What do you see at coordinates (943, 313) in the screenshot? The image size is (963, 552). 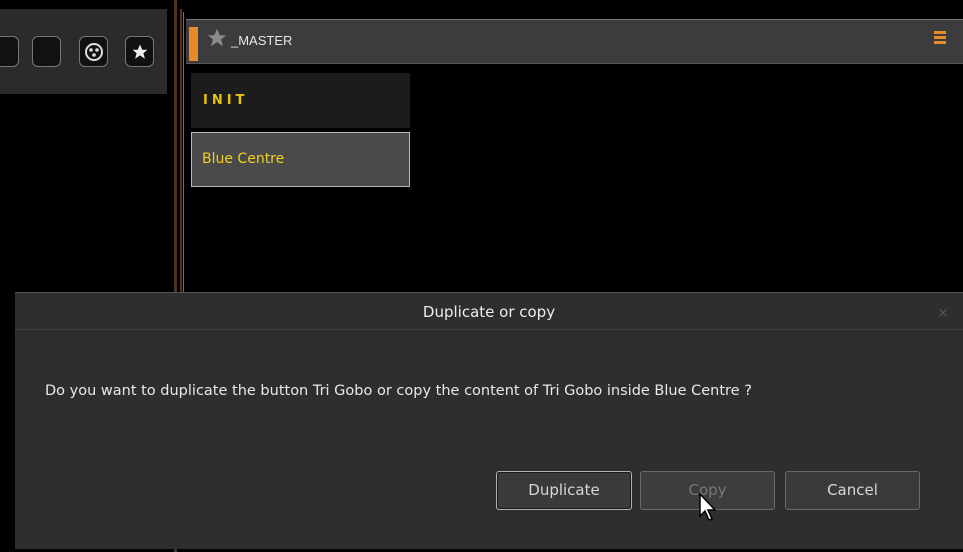 I see `close-icon: ×` at bounding box center [943, 313].